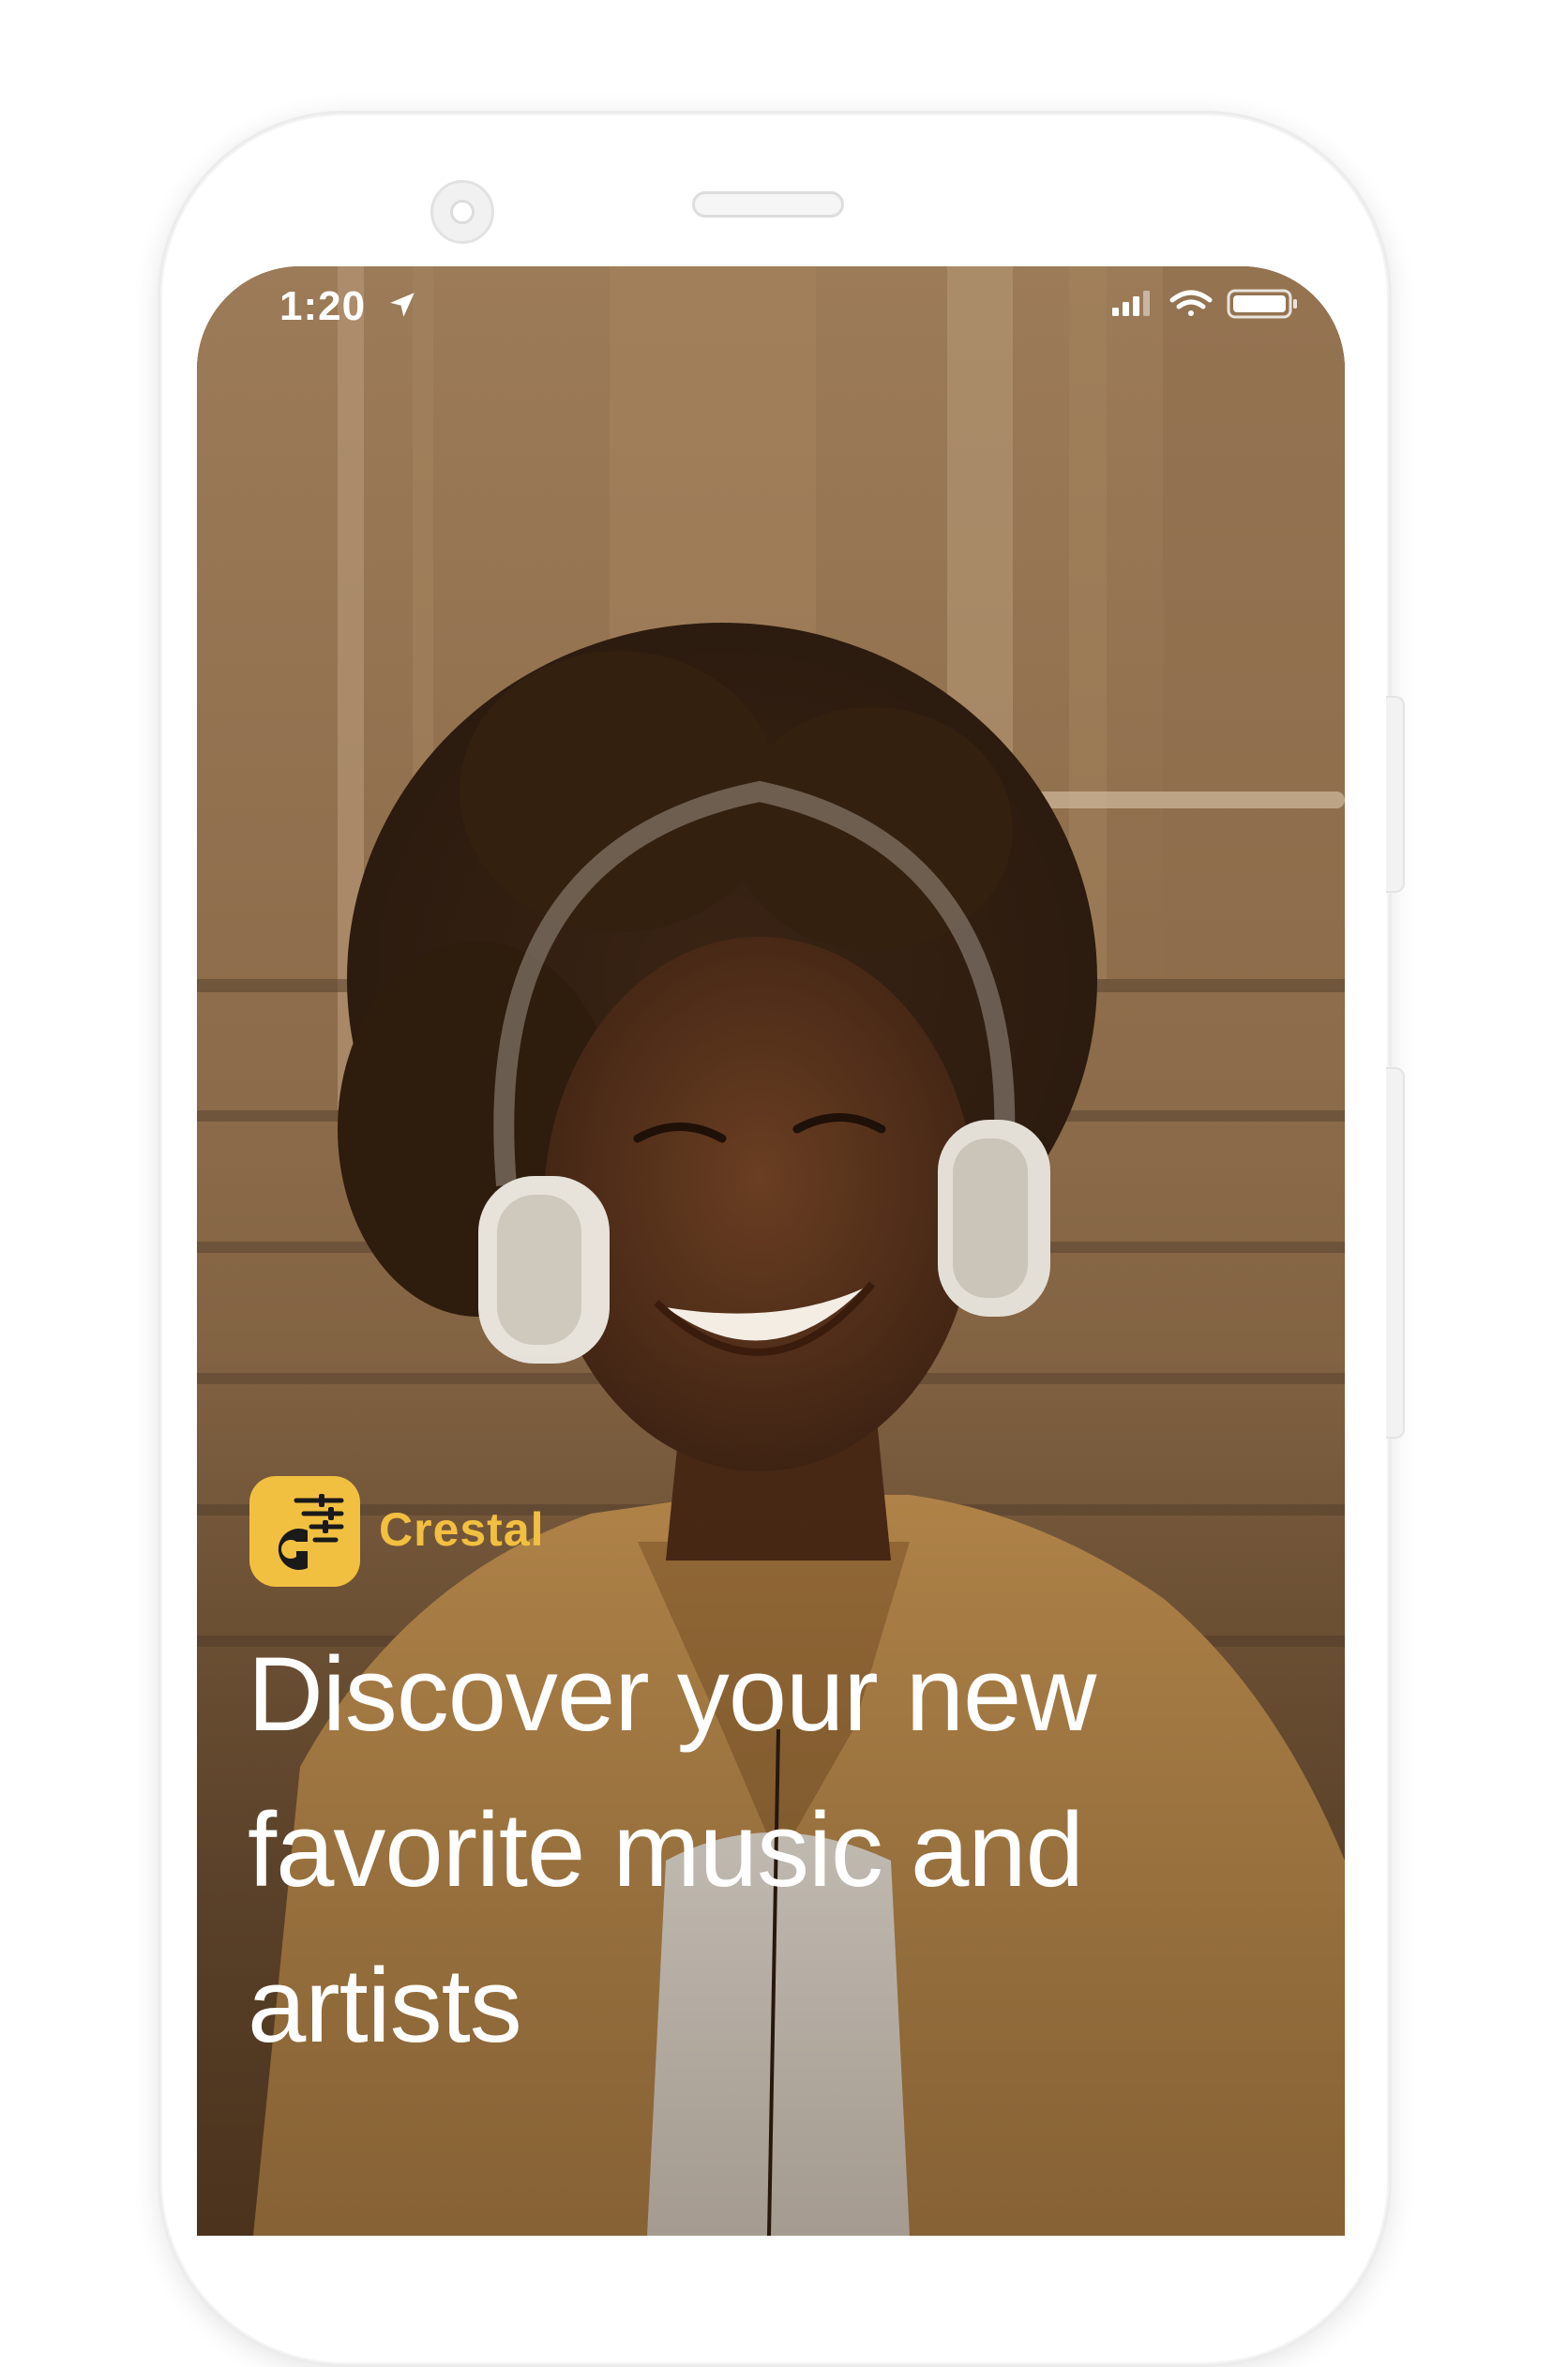  Describe the element at coordinates (402, 305) in the screenshot. I see `location-arrow-icon` at that location.